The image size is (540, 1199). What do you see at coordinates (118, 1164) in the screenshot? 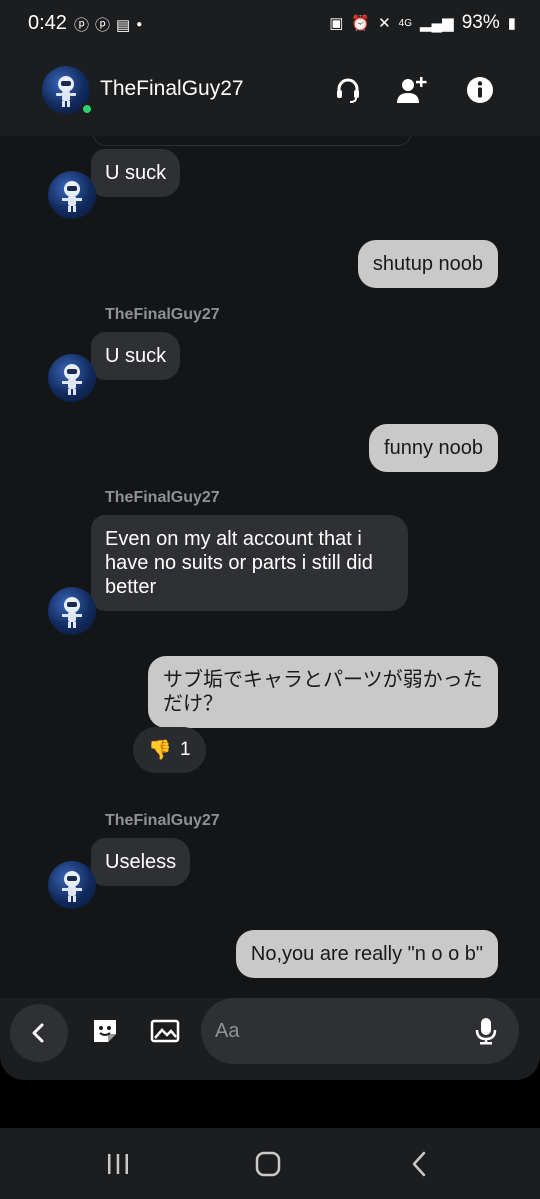
I see `recent-apps-icon` at bounding box center [118, 1164].